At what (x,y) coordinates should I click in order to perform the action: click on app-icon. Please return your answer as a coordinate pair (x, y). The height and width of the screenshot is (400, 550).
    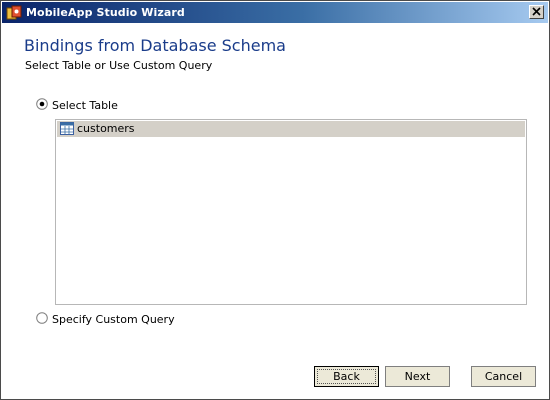
    Looking at the image, I should click on (14, 12).